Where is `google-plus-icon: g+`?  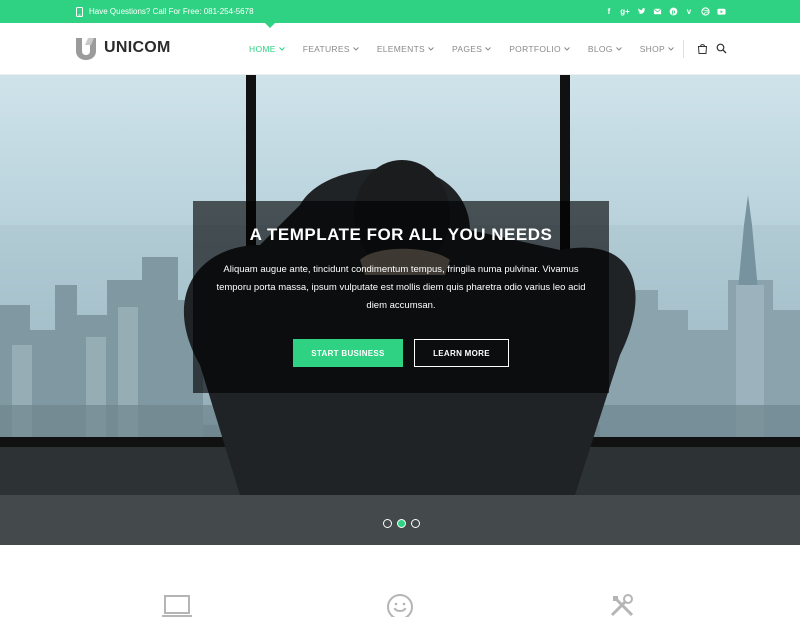
google-plus-icon: g+ is located at coordinates (625, 12).